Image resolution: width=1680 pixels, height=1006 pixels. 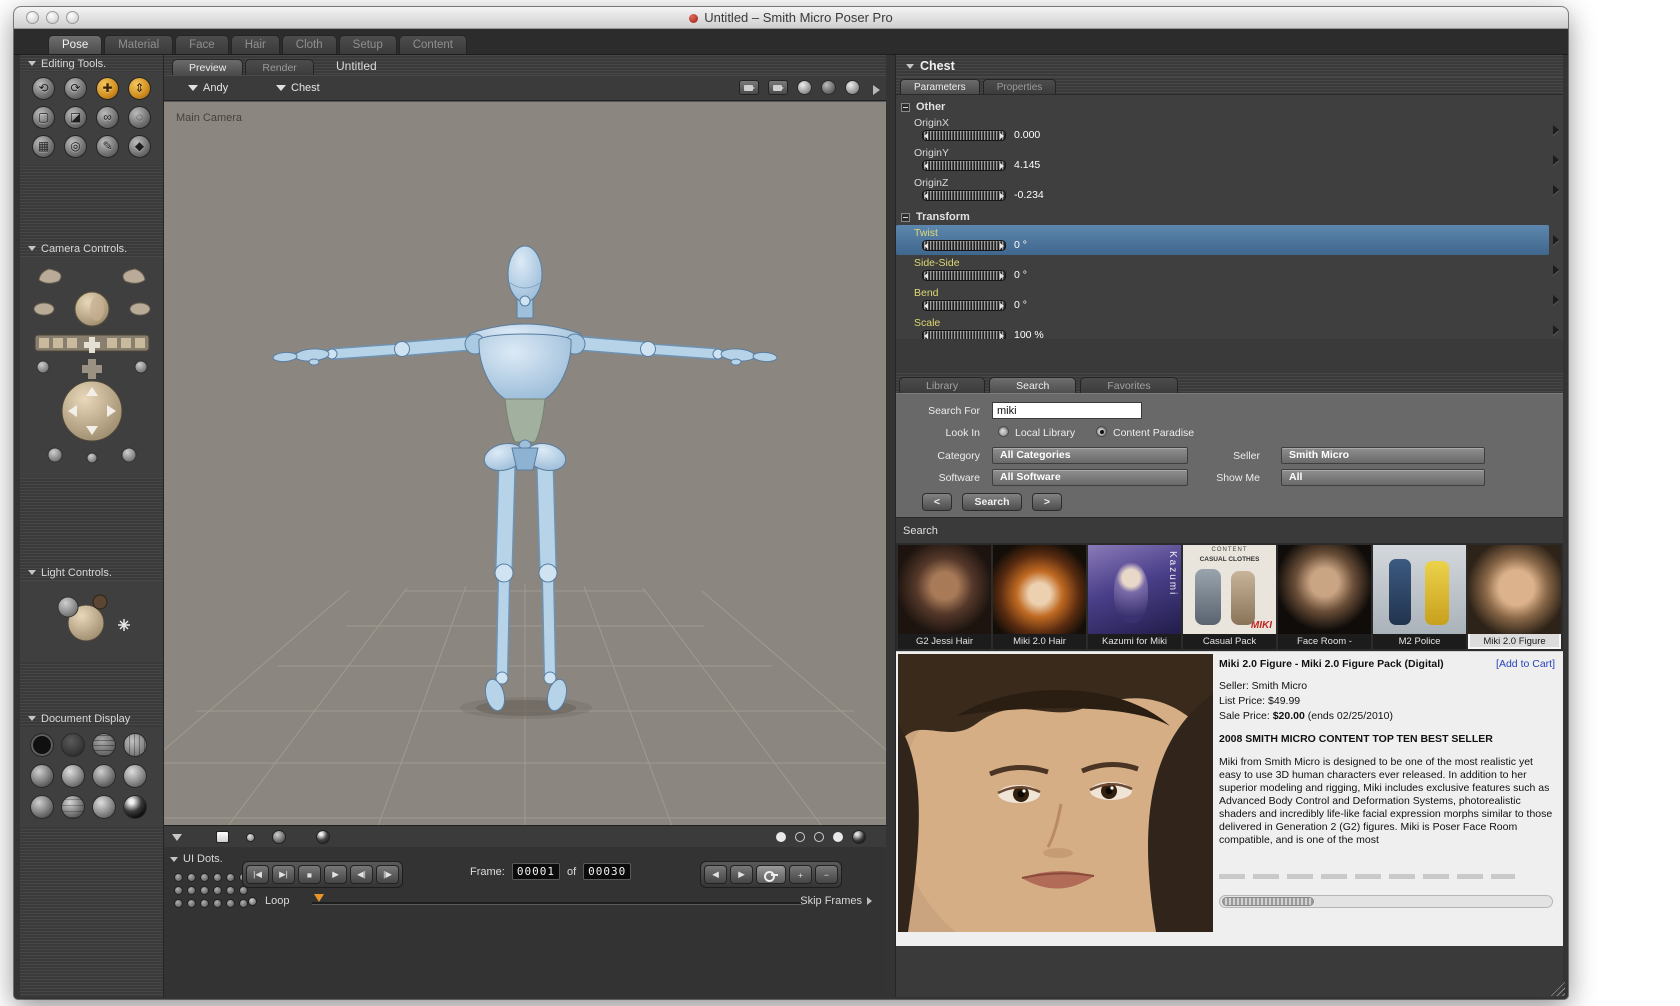 I want to click on display-style-wireframe, so click(x=104, y=745).